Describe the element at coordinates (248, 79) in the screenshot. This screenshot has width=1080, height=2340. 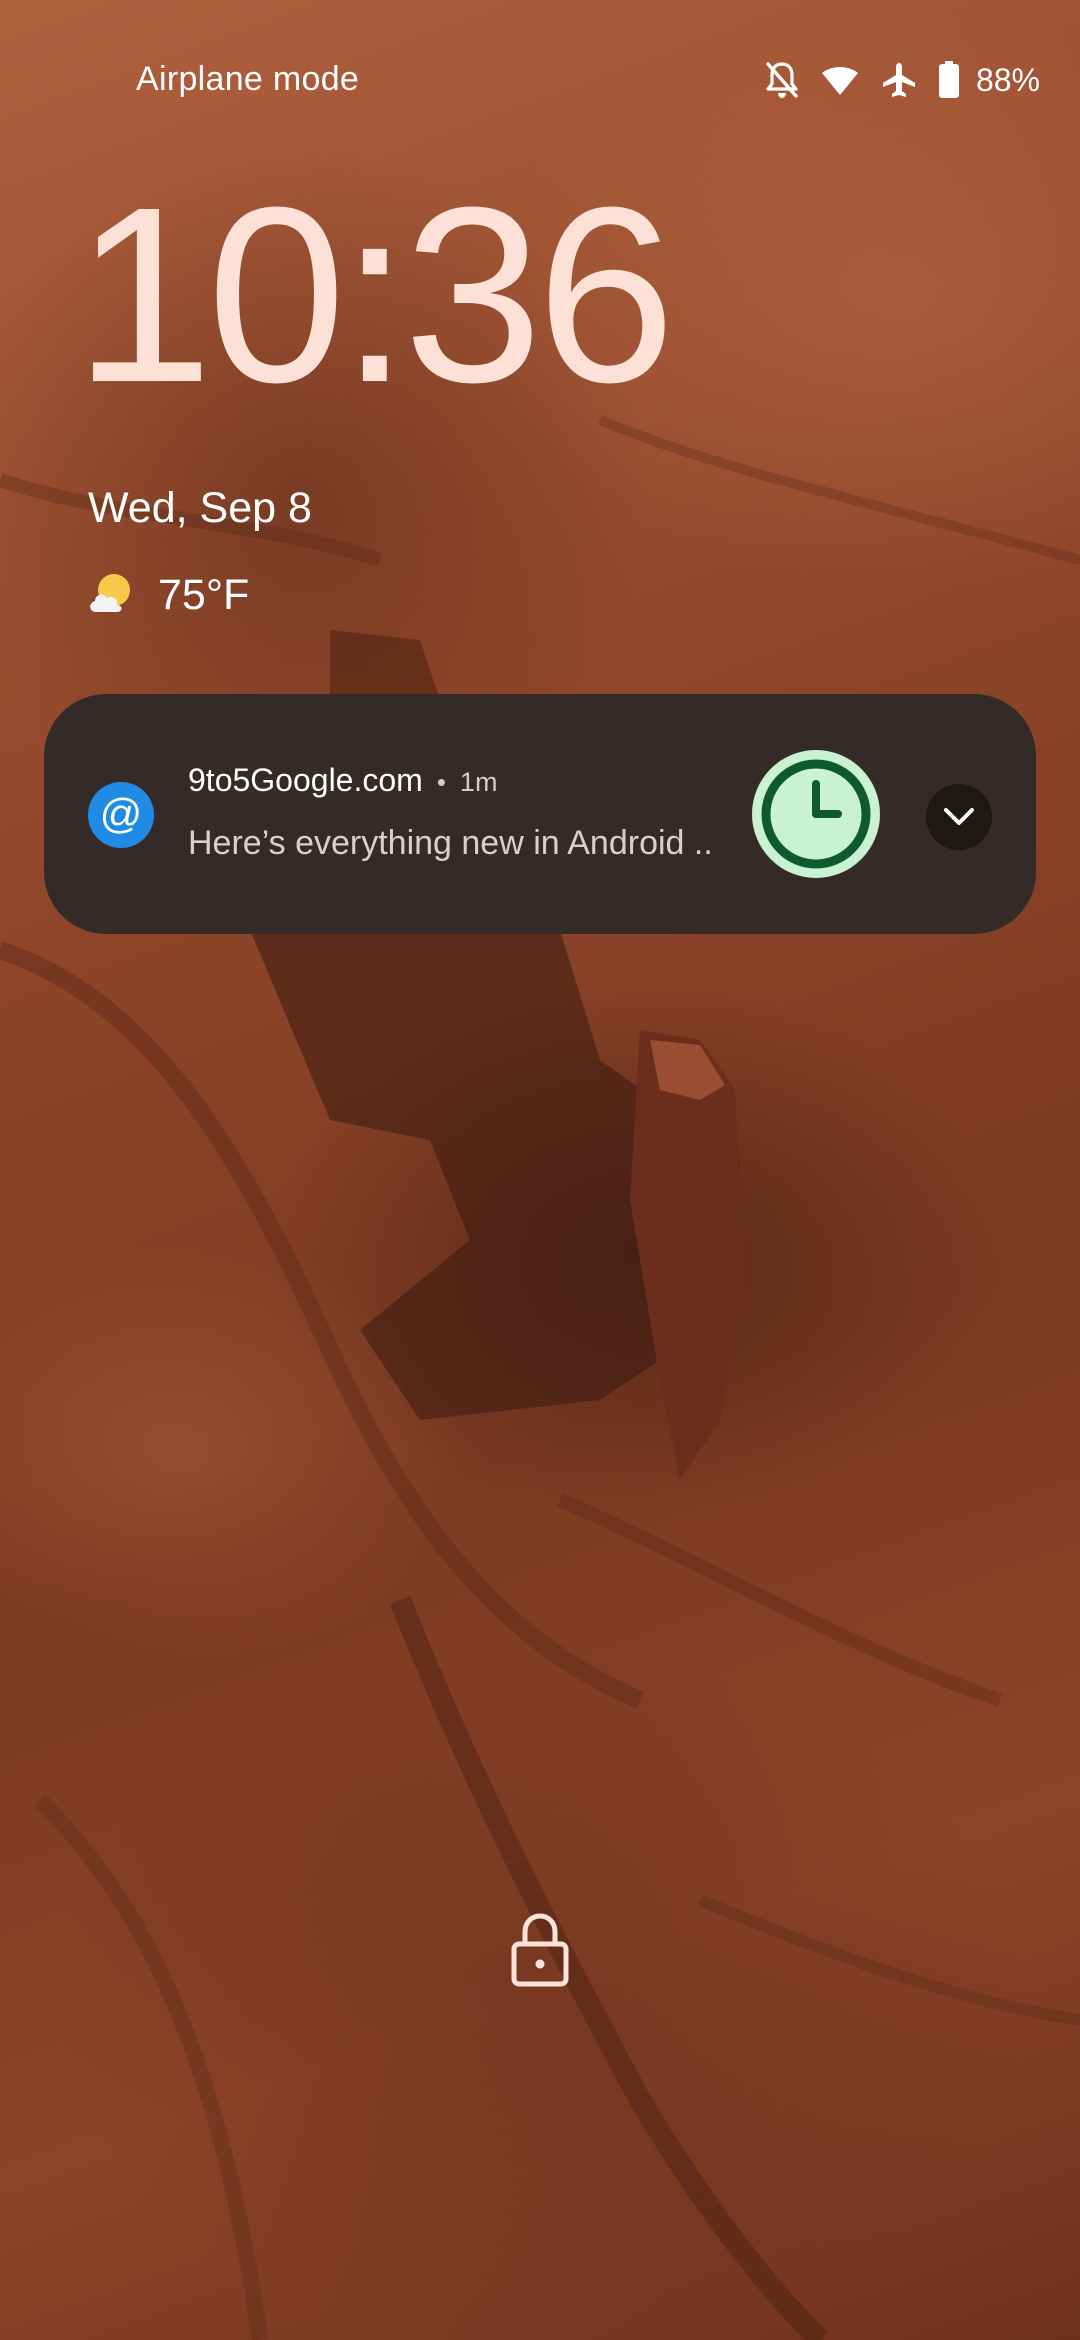
I see `carrier-status: Airplane mode` at that location.